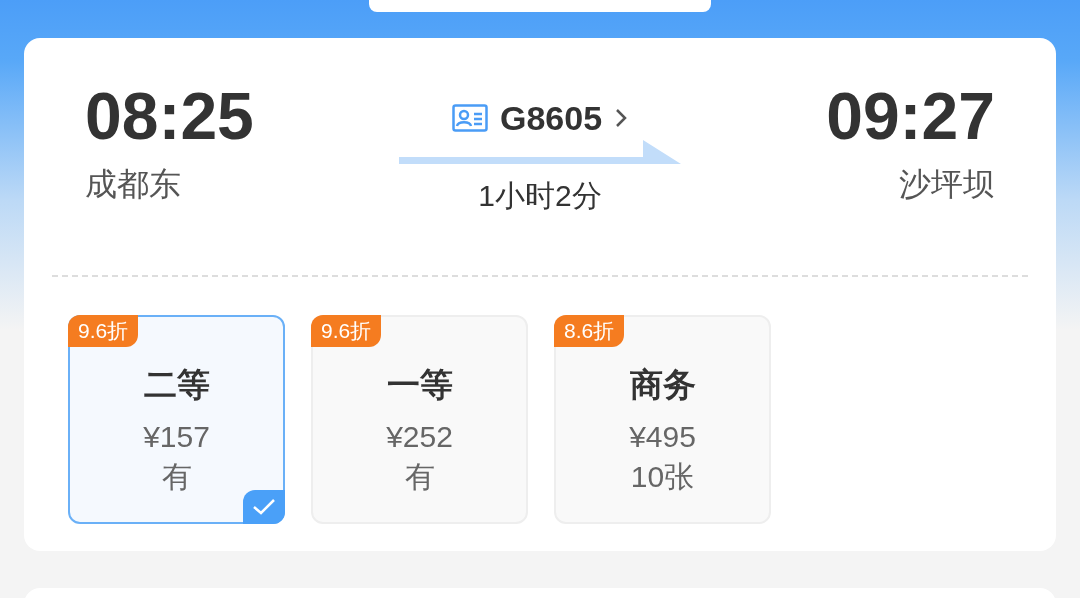  I want to click on id-card-icon, so click(469, 118).